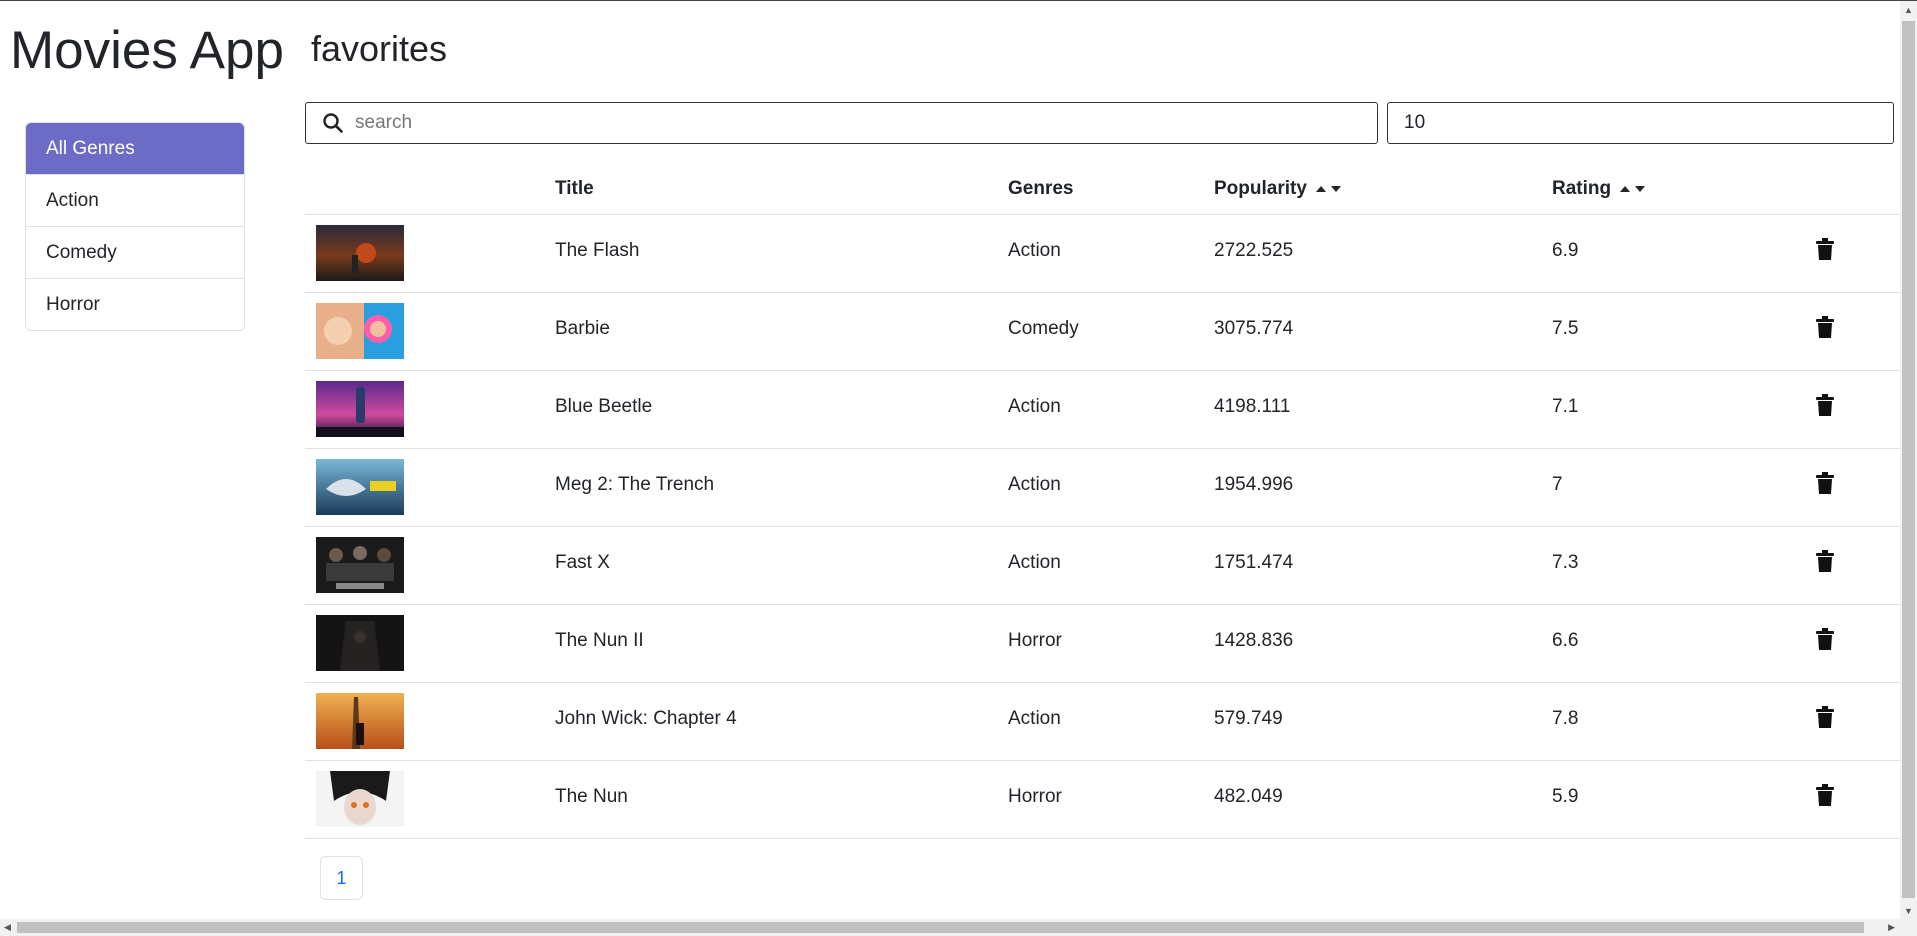  Describe the element at coordinates (1632, 189) in the screenshot. I see `sort-rating` at that location.